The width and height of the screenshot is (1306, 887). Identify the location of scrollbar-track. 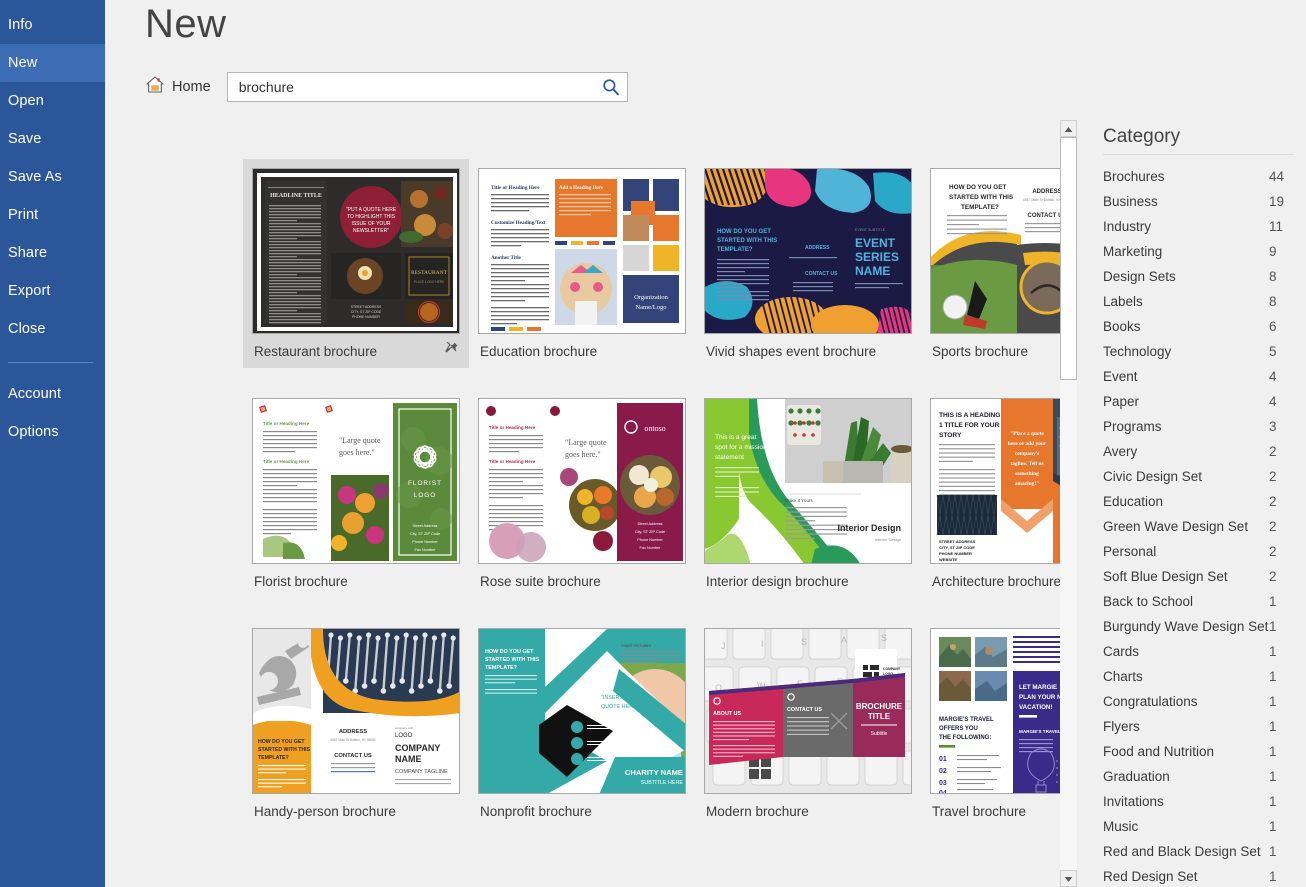
(1068, 503).